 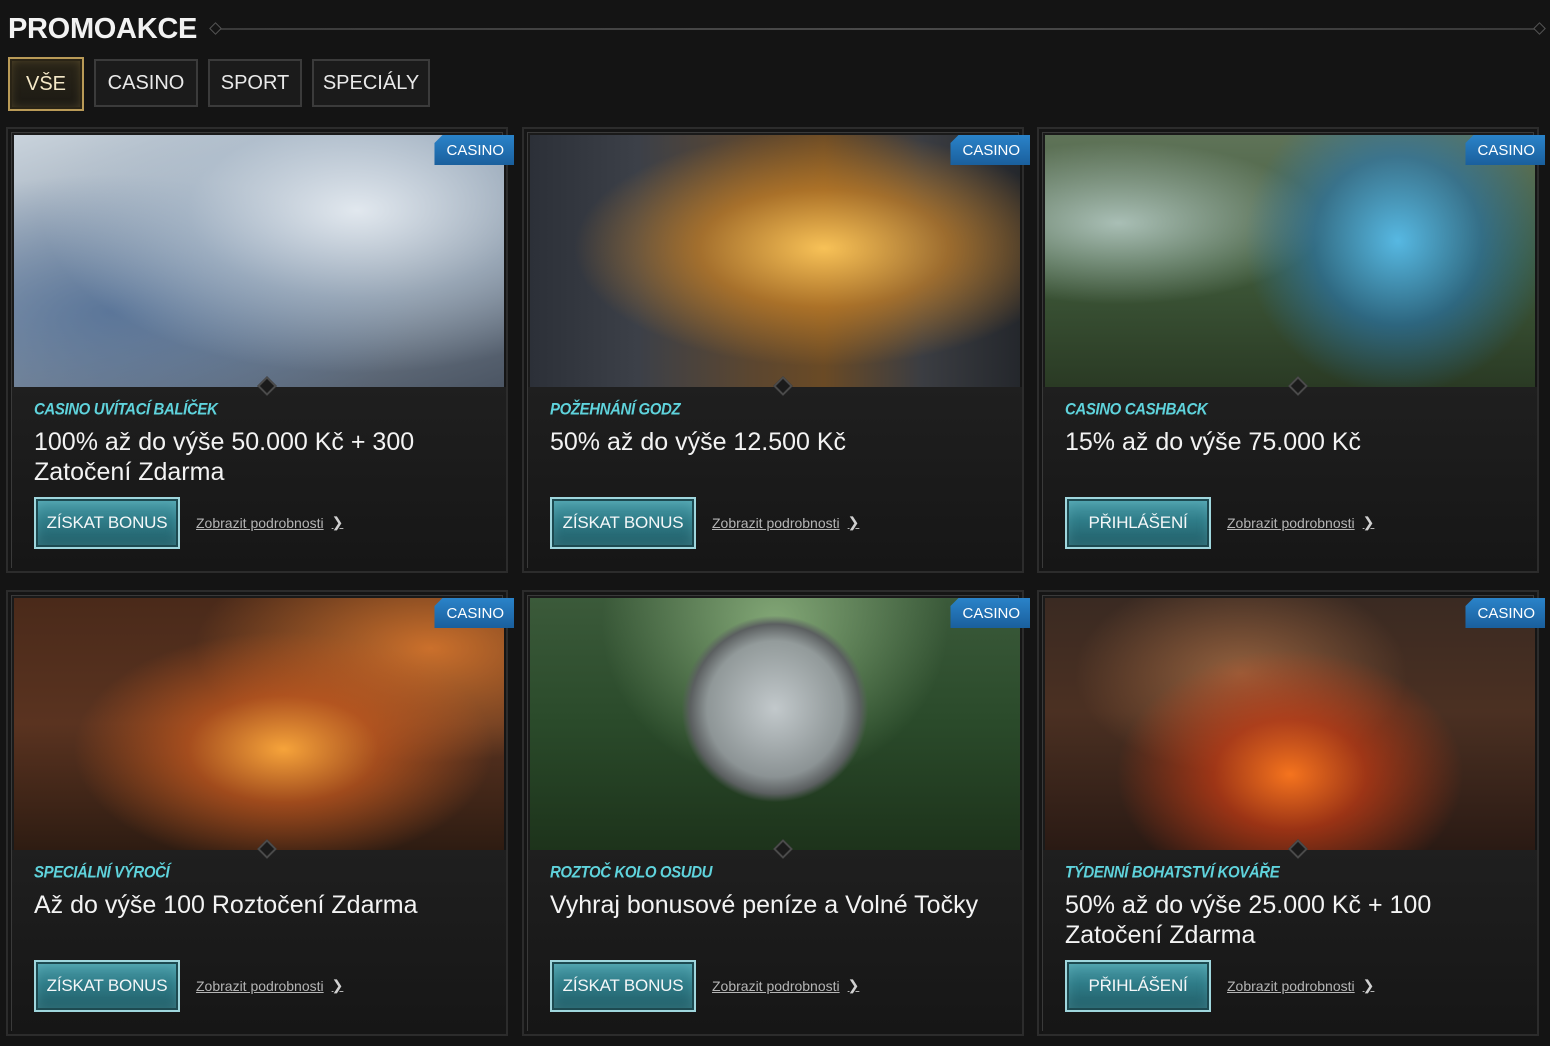 I want to click on tab-casino: CASINO, so click(x=146, y=83).